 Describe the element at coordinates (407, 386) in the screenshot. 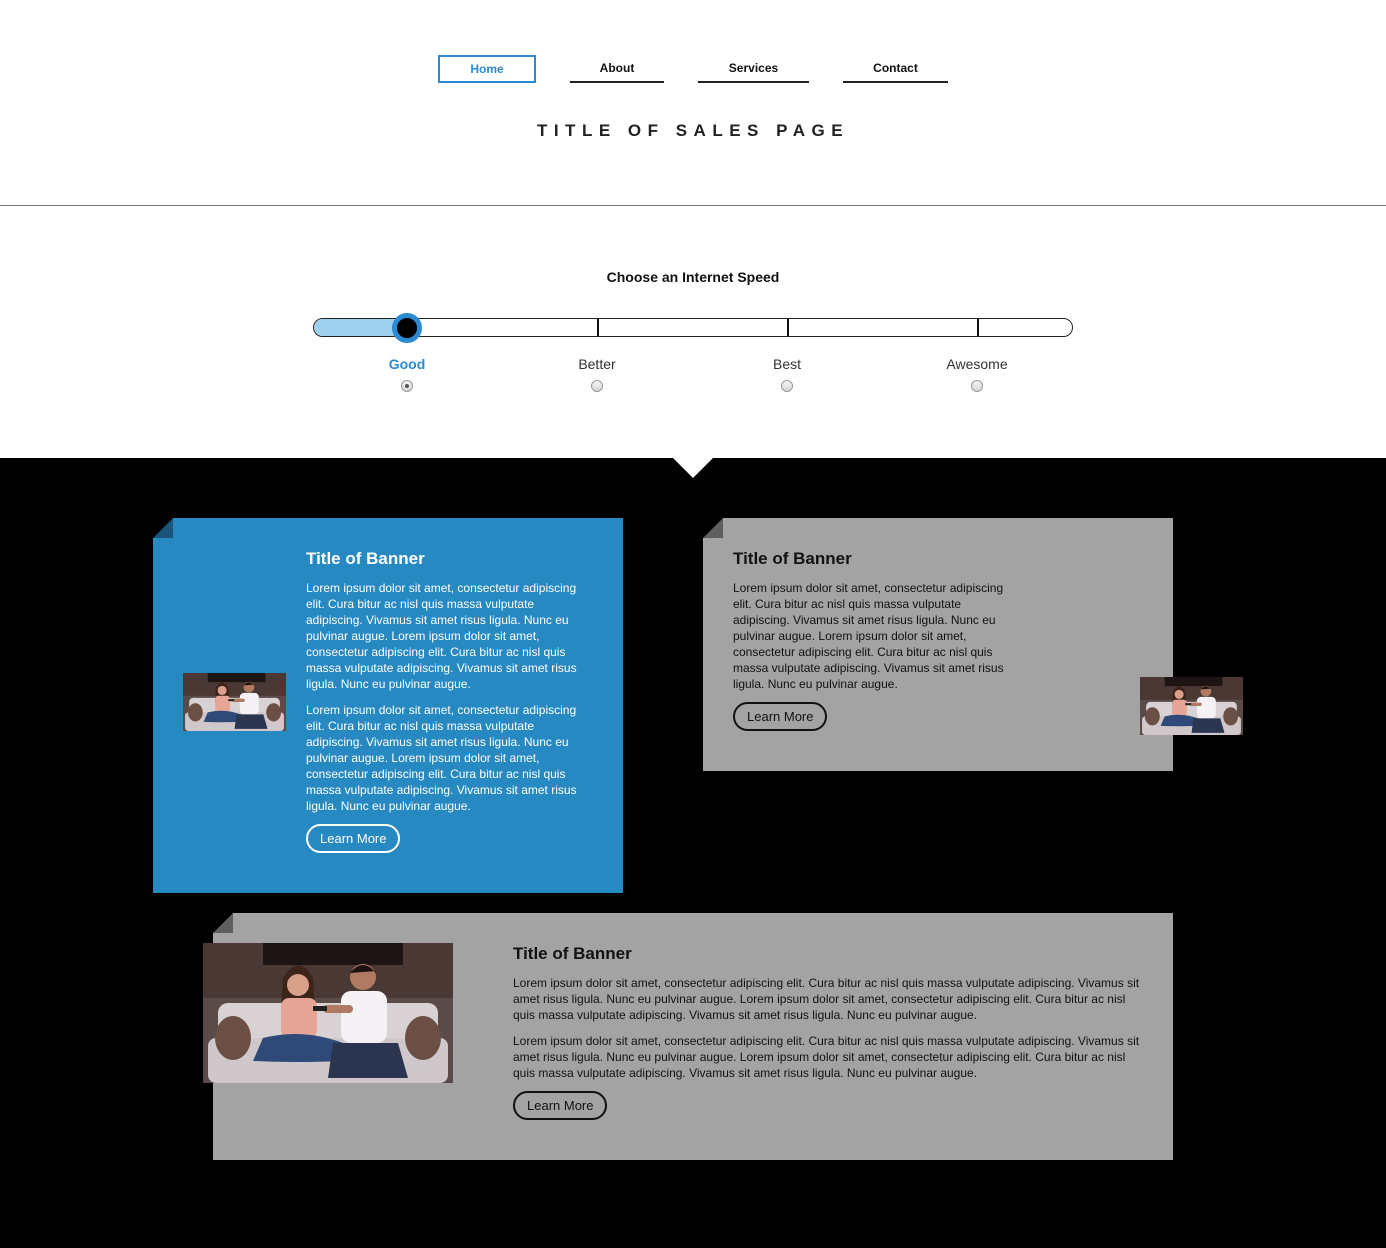

I see `speed-option-radio-good` at that location.